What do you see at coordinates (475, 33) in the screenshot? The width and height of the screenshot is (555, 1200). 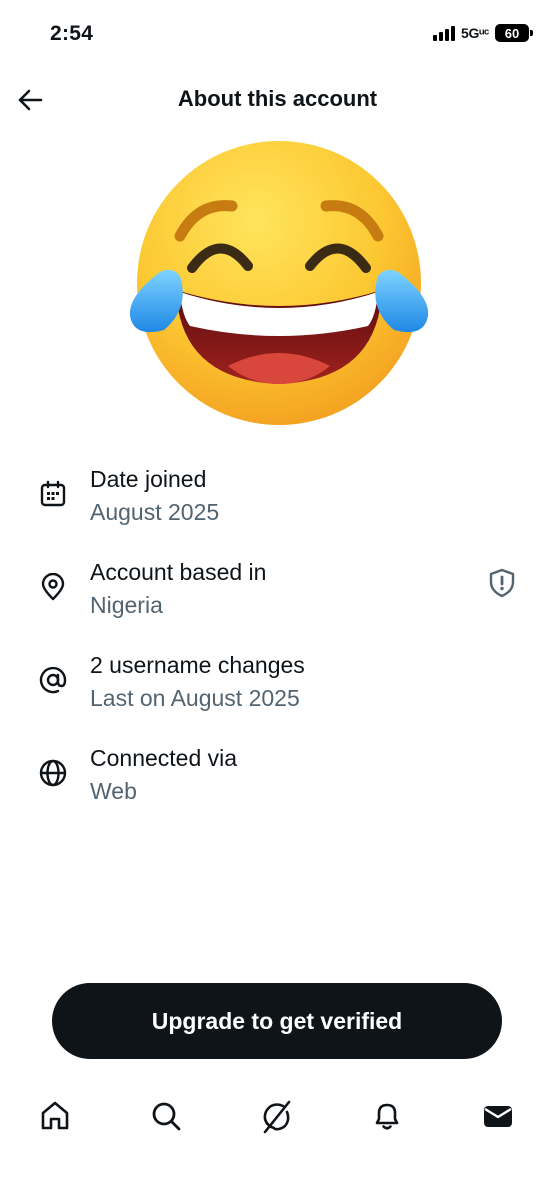 I see `network-type: 5Gᵘᶜ` at bounding box center [475, 33].